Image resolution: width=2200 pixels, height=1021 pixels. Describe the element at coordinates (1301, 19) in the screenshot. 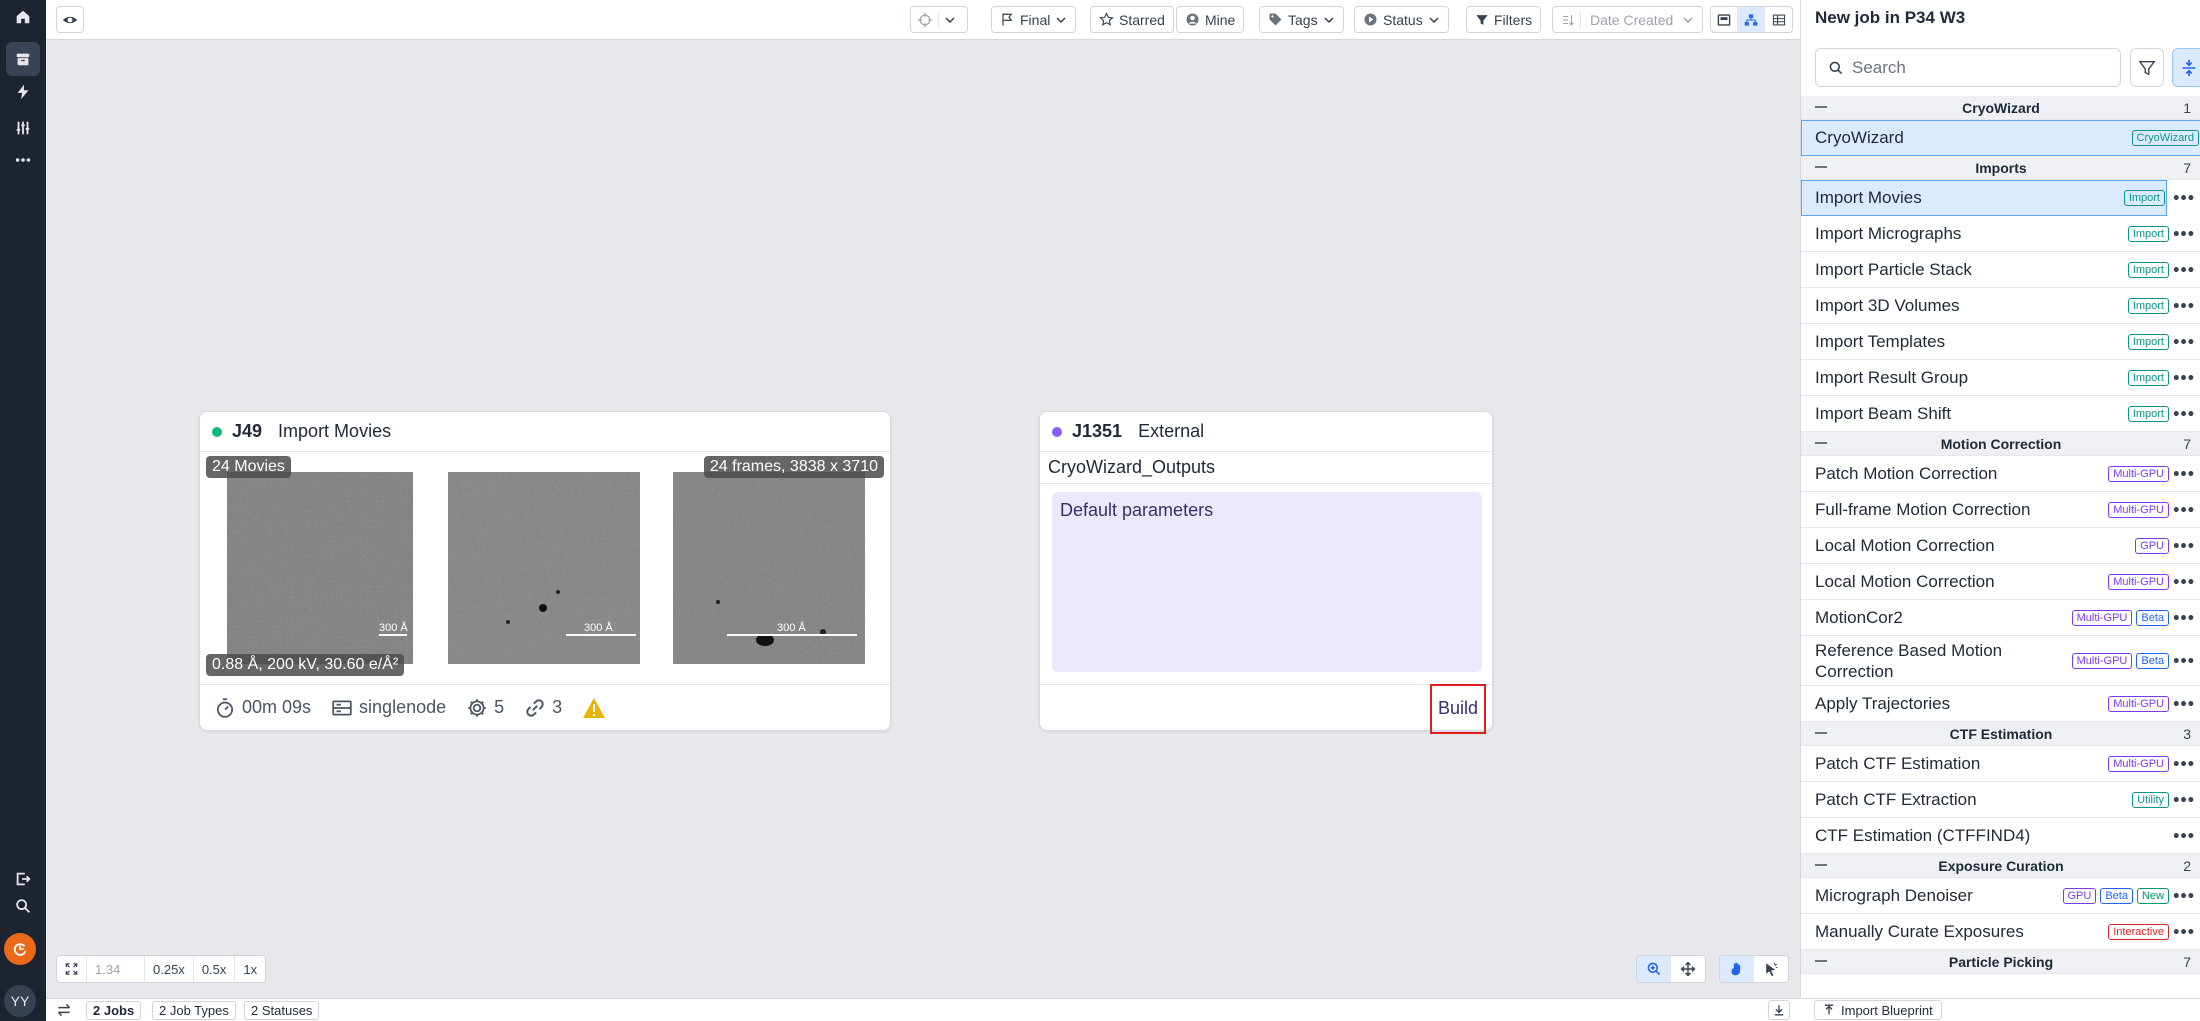

I see `filter-tags-button: Tags` at that location.